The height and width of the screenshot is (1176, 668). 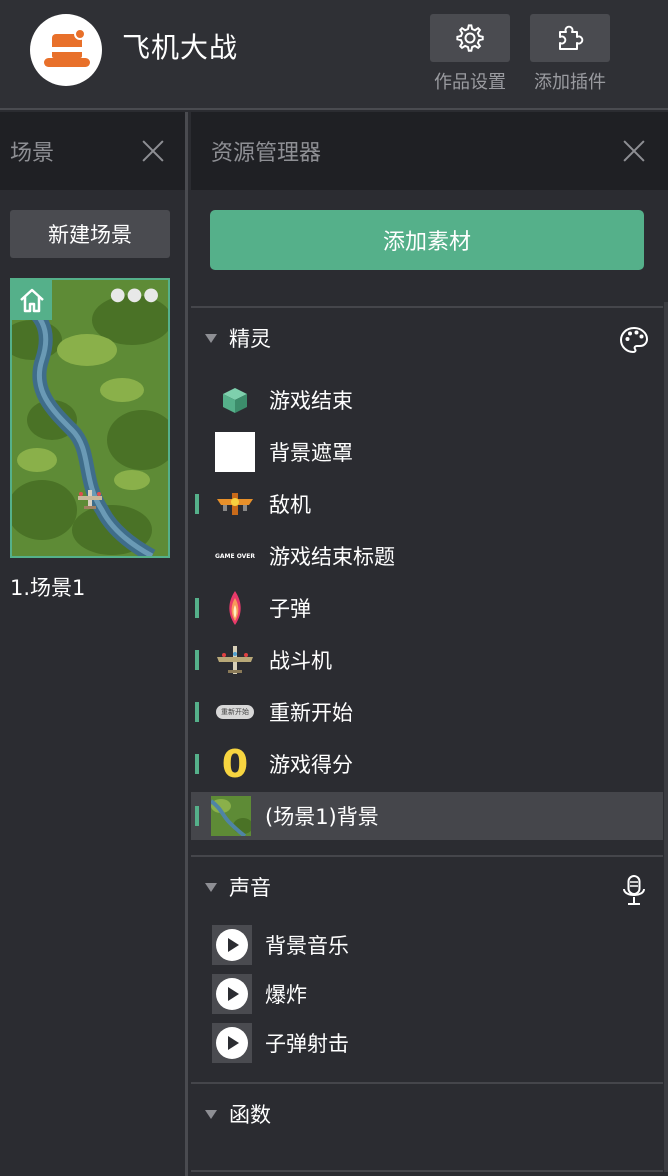 I want to click on add-plugin-label: 添加插件, so click(x=570, y=82).